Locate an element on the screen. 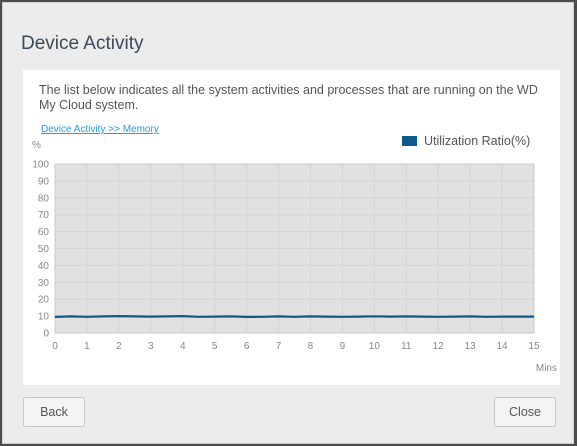 Image resolution: width=577 pixels, height=446 pixels. x-tick-label: 9 is located at coordinates (343, 346).